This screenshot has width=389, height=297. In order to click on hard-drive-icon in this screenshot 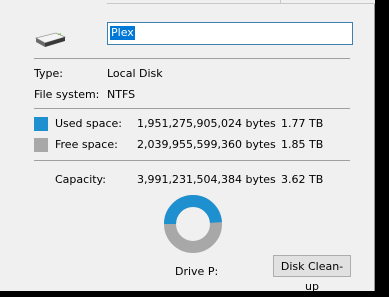, I will do `click(50, 39)`.